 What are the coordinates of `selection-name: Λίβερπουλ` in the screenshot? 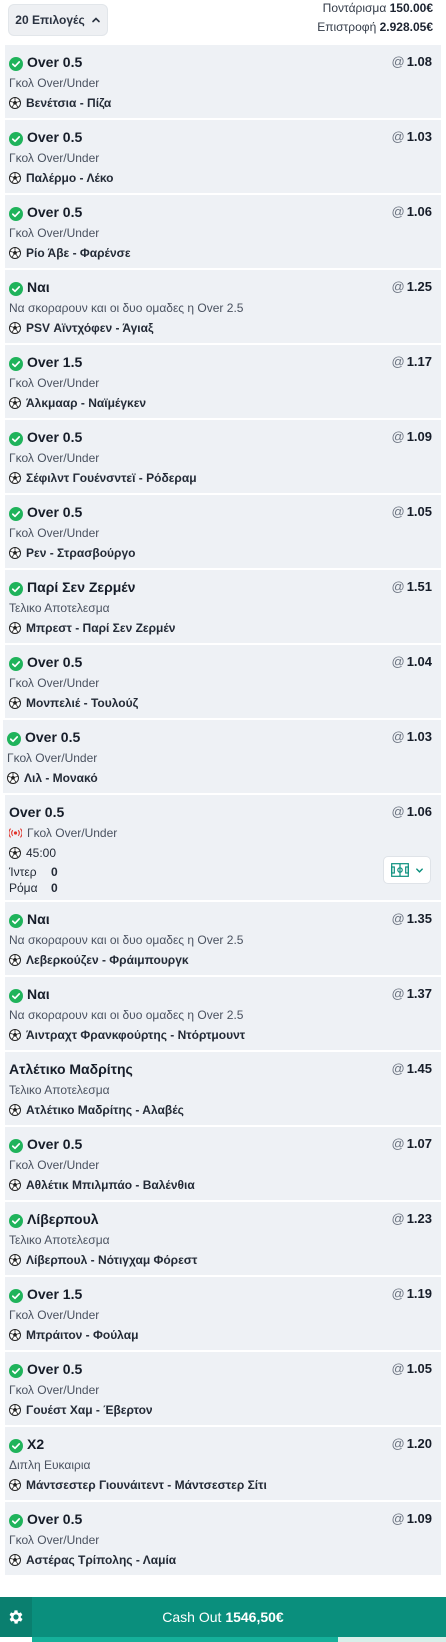 It's located at (63, 1219).